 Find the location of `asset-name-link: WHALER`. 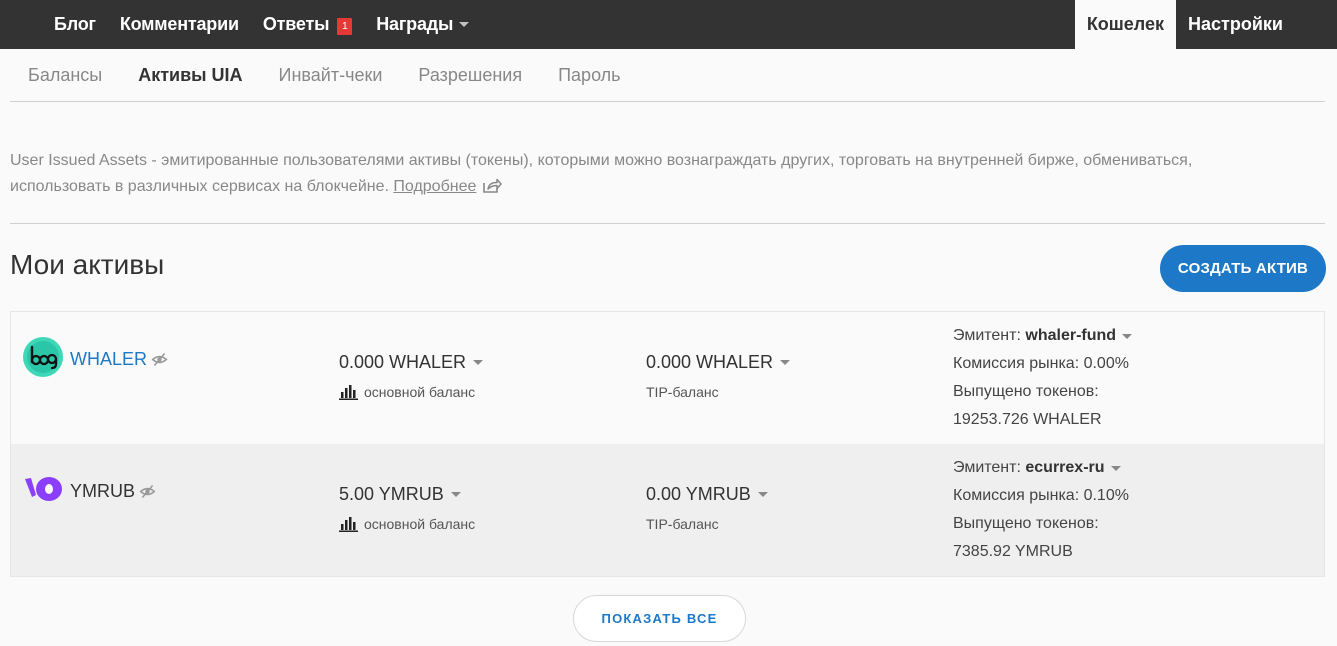

asset-name-link: WHALER is located at coordinates (108, 359).